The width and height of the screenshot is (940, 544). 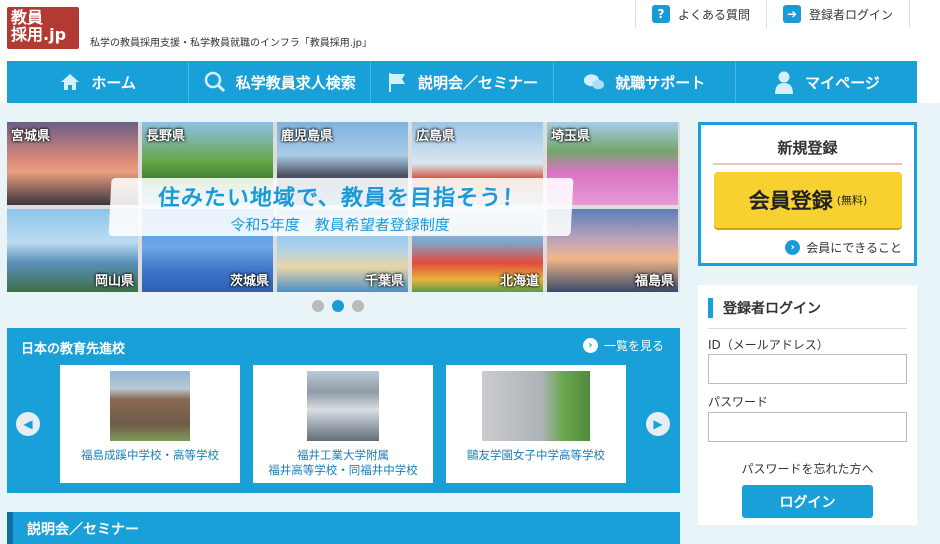 I want to click on carousel-dot-active, so click(x=338, y=306).